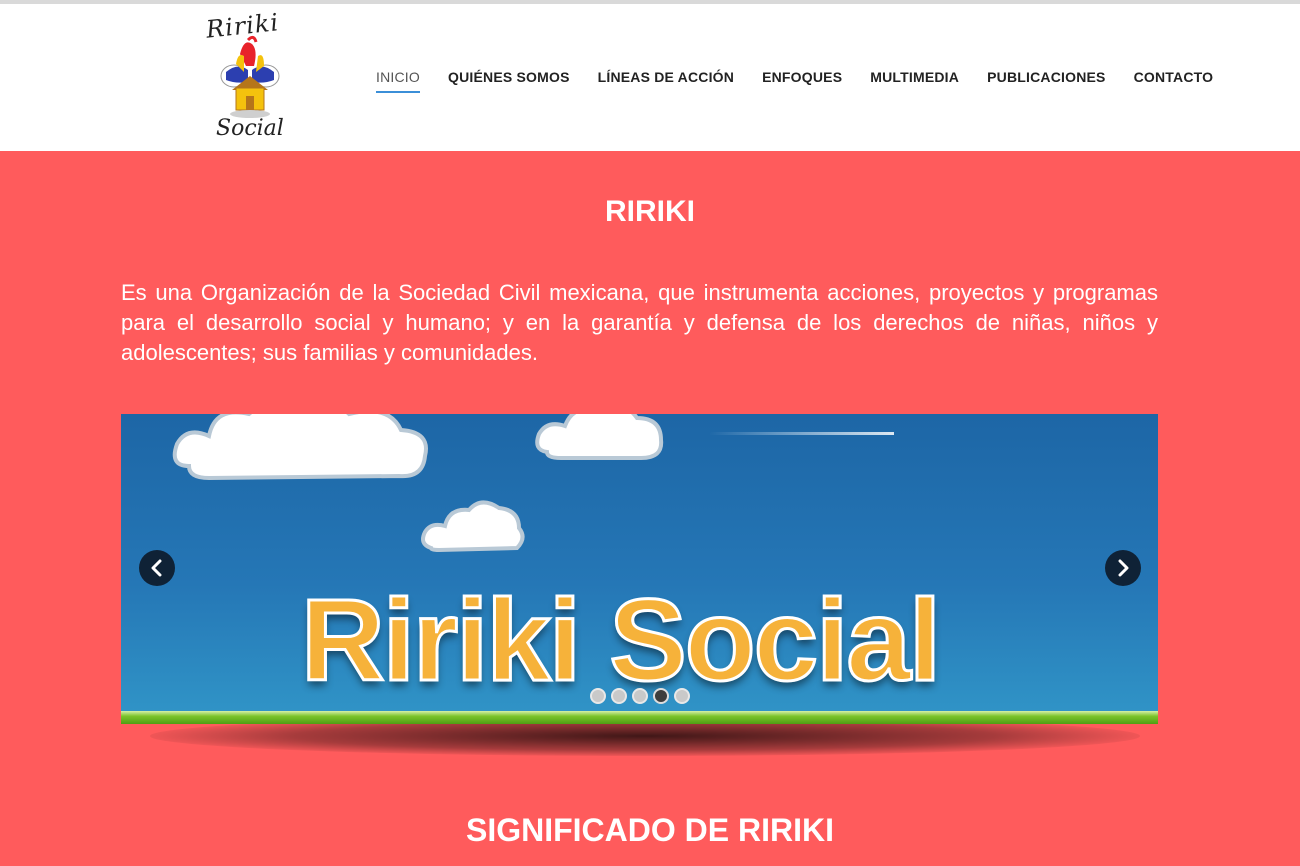  What do you see at coordinates (914, 82) in the screenshot?
I see `nav-item-multimedia: MULTIMEDIA` at bounding box center [914, 82].